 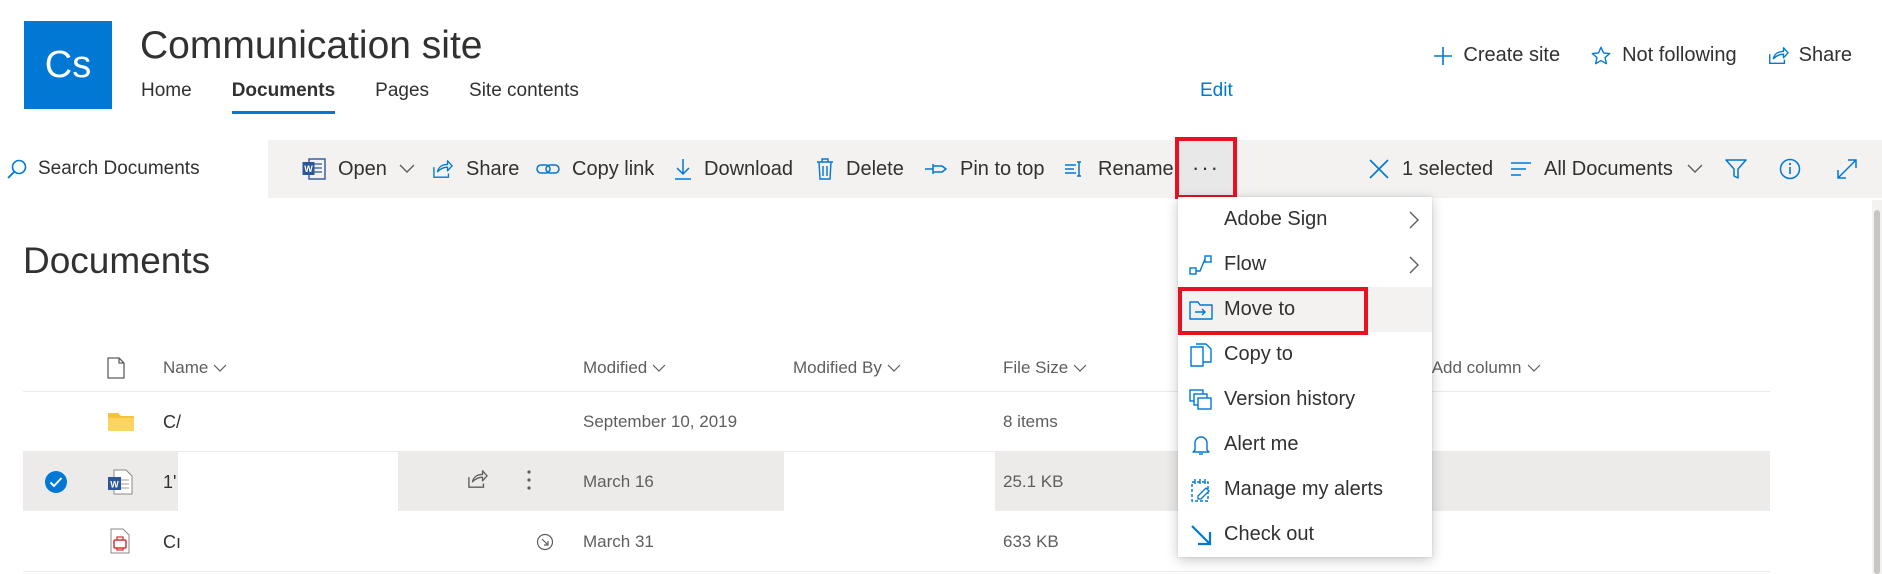 What do you see at coordinates (1305, 534) in the screenshot?
I see `menu-item-check-out: Check out` at bounding box center [1305, 534].